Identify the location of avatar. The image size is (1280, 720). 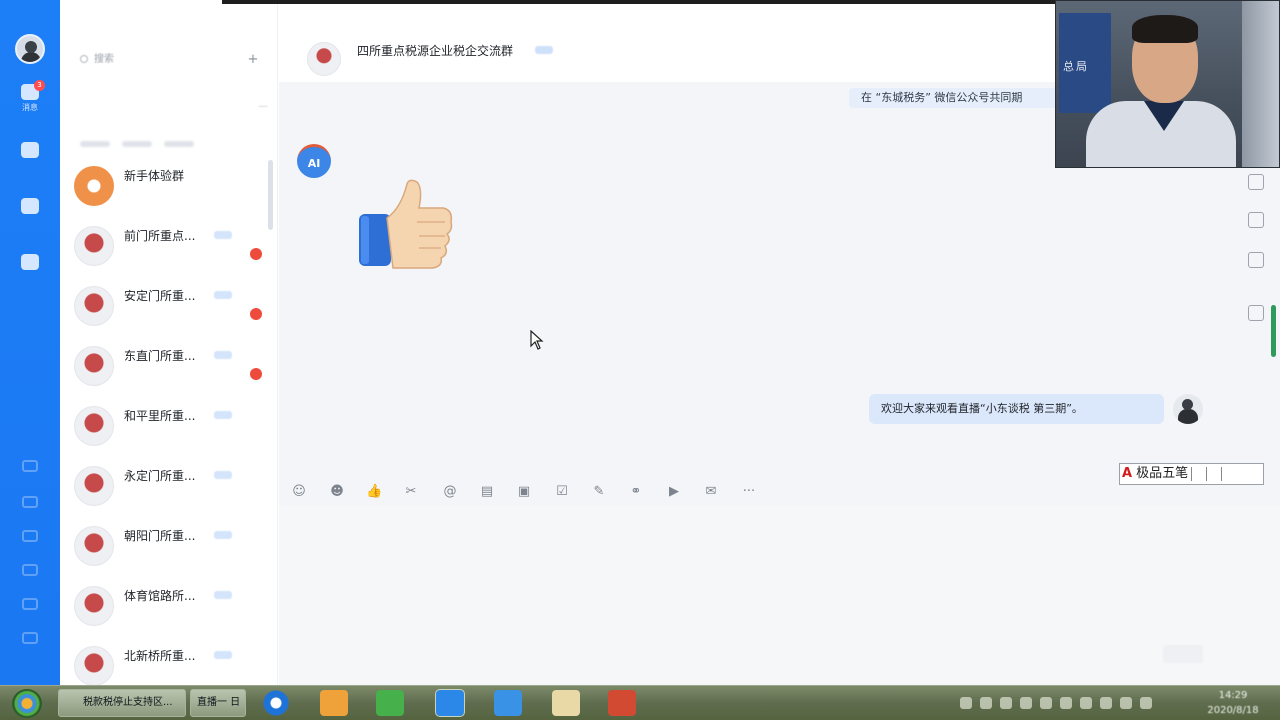
(1188, 409).